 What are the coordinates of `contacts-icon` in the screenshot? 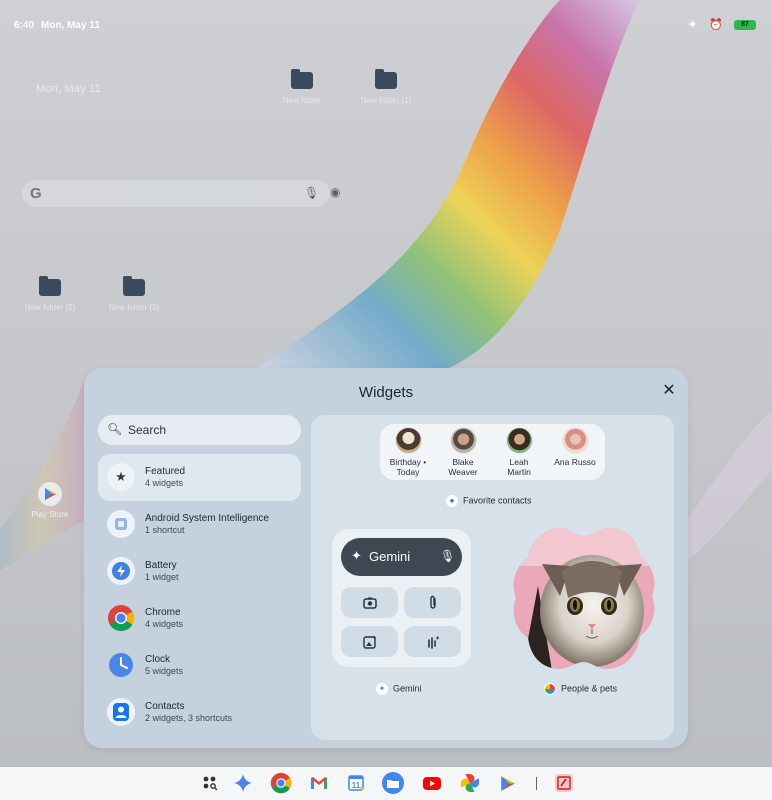 It's located at (121, 712).